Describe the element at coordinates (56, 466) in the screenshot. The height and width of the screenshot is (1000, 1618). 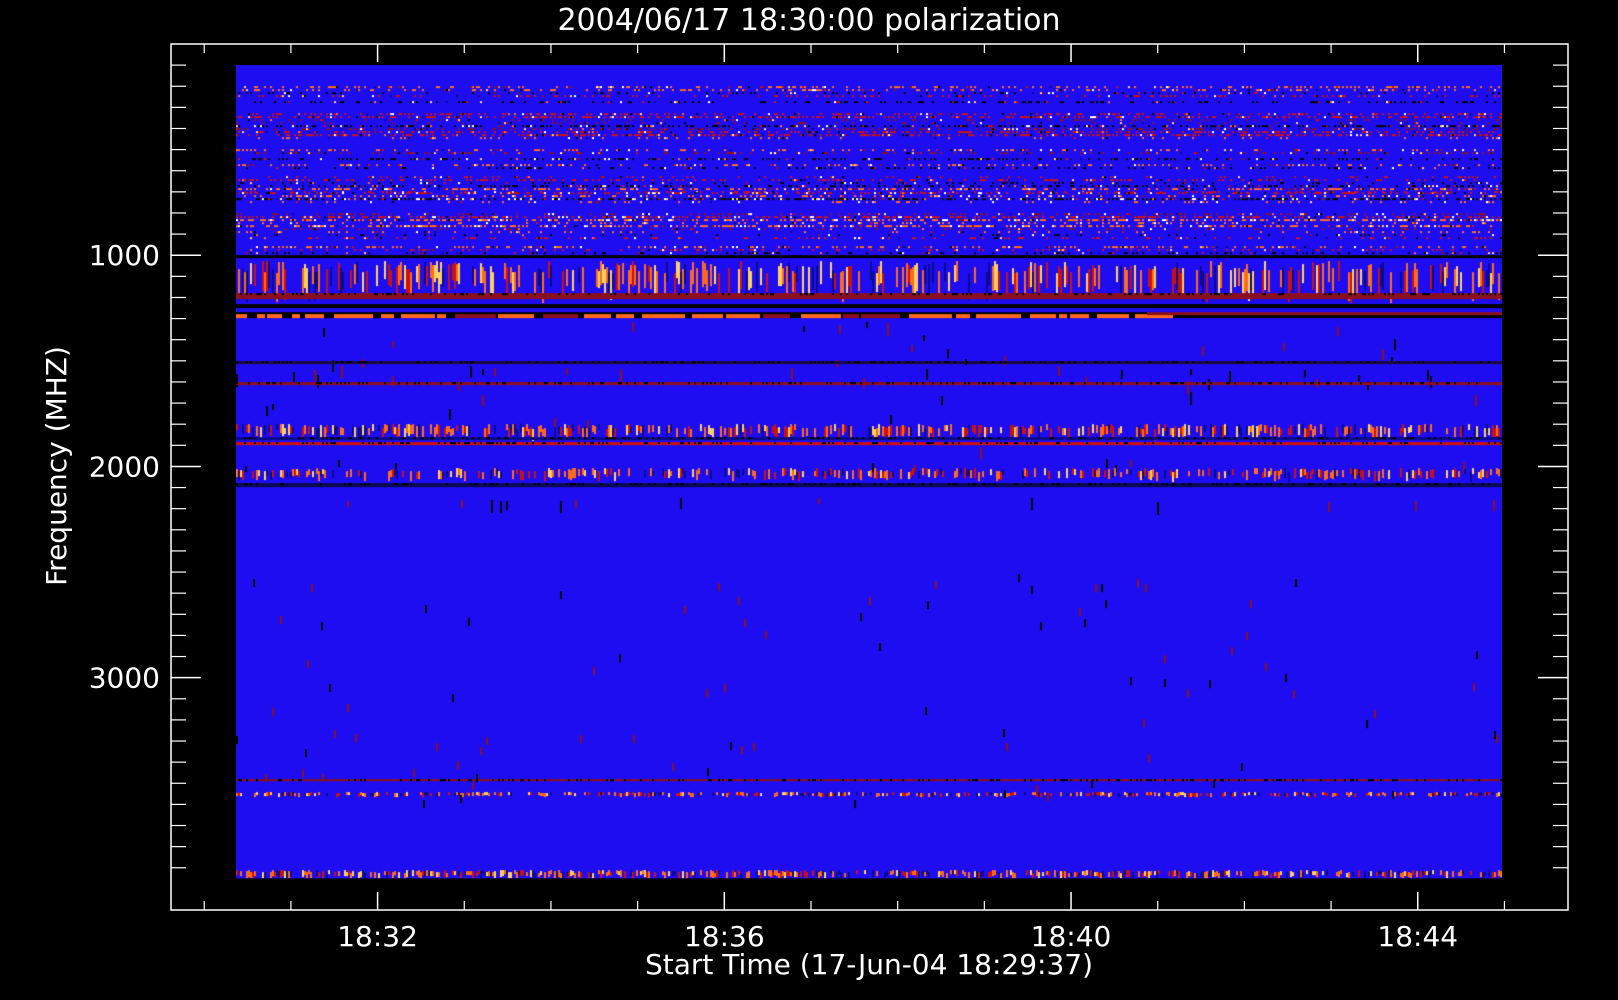
I see `y-axis-label: Frequency (MHZ)` at that location.